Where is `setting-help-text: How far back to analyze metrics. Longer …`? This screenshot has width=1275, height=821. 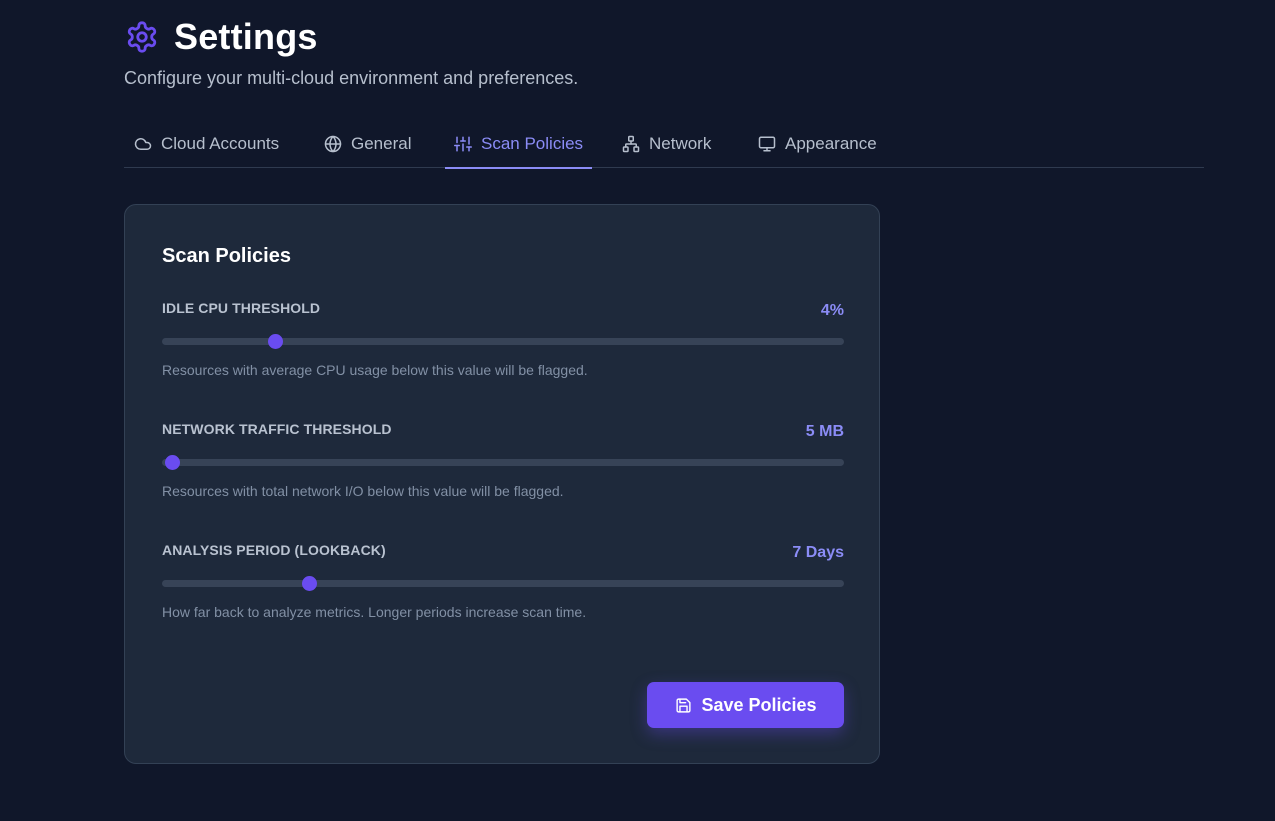
setting-help-text: How far back to analyze metrics. Longer … is located at coordinates (374, 612).